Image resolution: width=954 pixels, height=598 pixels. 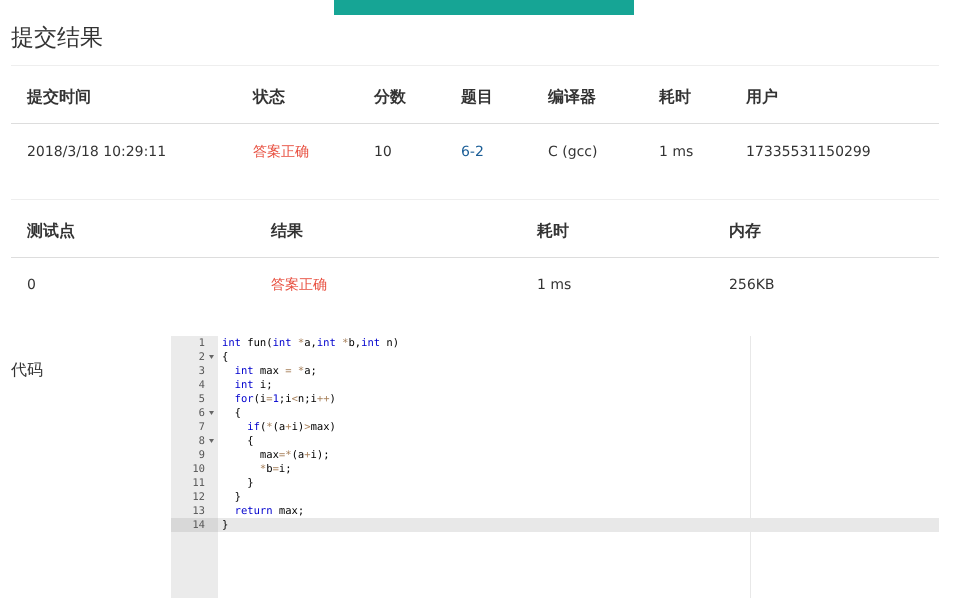 What do you see at coordinates (383, 152) in the screenshot?
I see `table-cell: 10` at bounding box center [383, 152].